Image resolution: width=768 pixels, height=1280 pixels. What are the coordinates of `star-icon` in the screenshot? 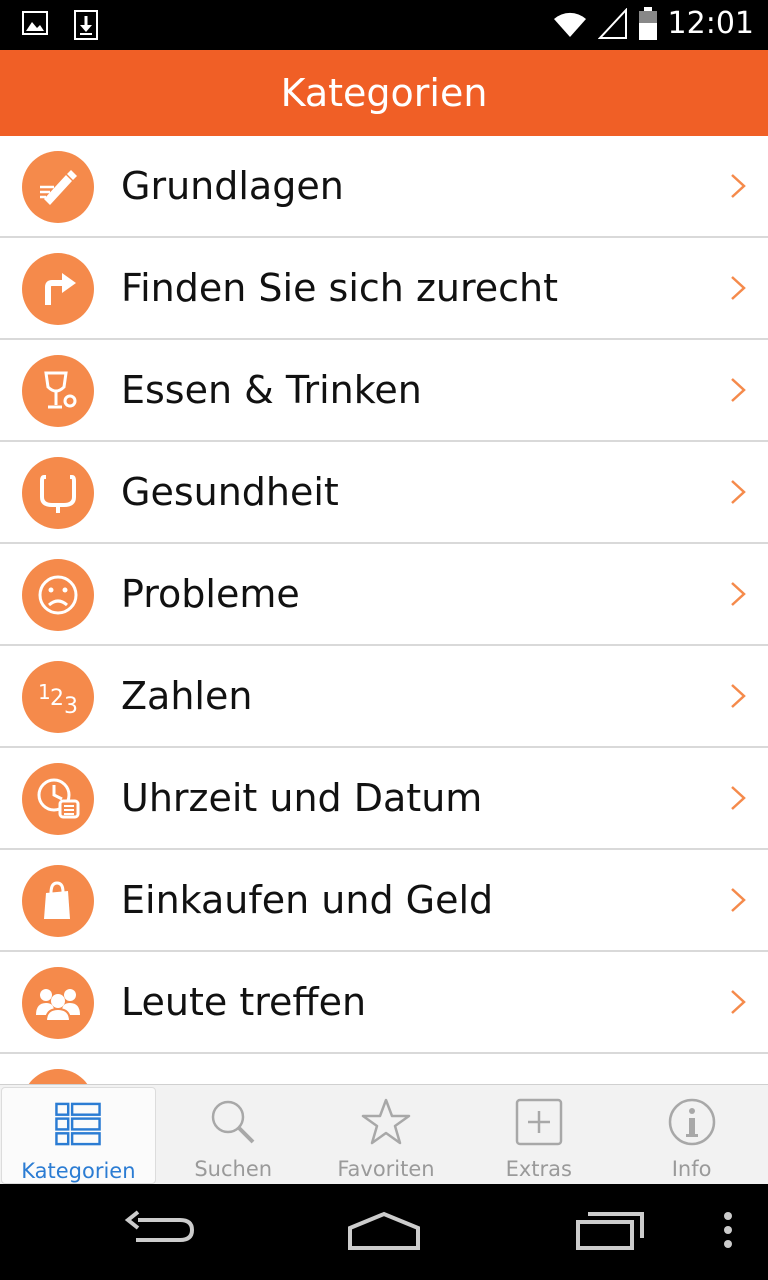 It's located at (386, 1121).